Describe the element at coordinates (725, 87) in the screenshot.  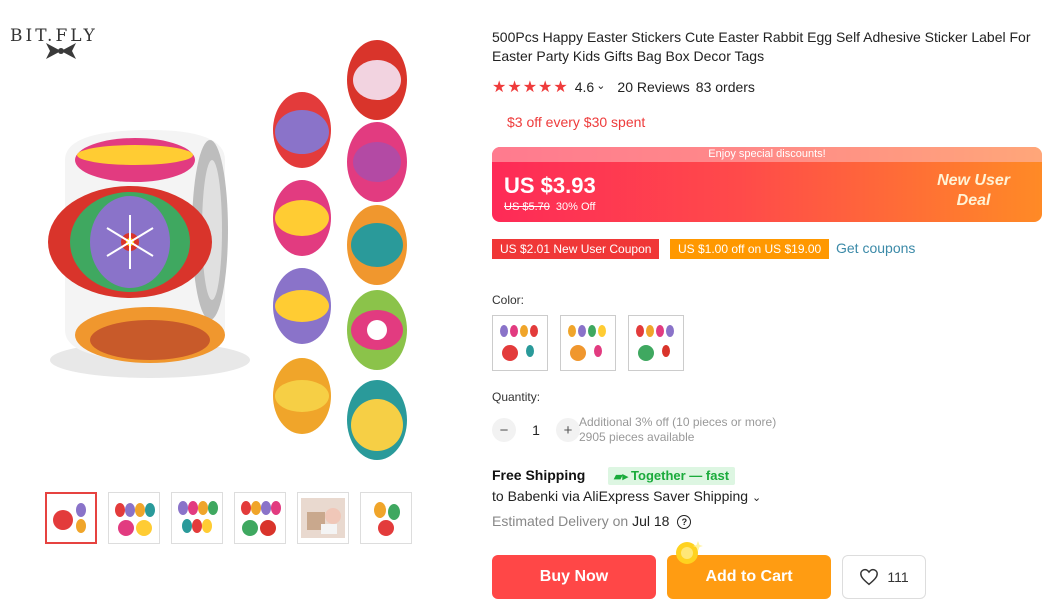
I see `orders-count: 83 orders` at that location.